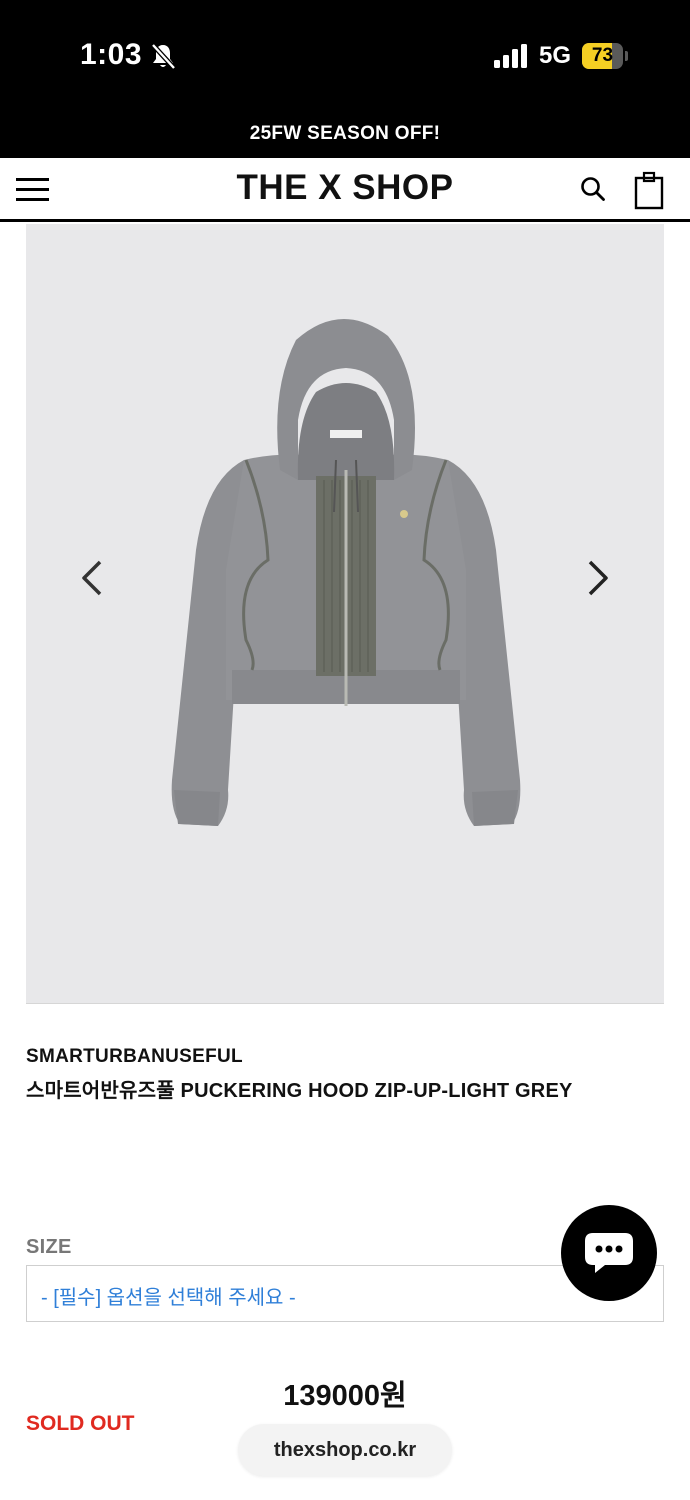 This screenshot has height=1500, width=690. Describe the element at coordinates (345, 1396) in the screenshot. I see `product-price: 139000원` at that location.